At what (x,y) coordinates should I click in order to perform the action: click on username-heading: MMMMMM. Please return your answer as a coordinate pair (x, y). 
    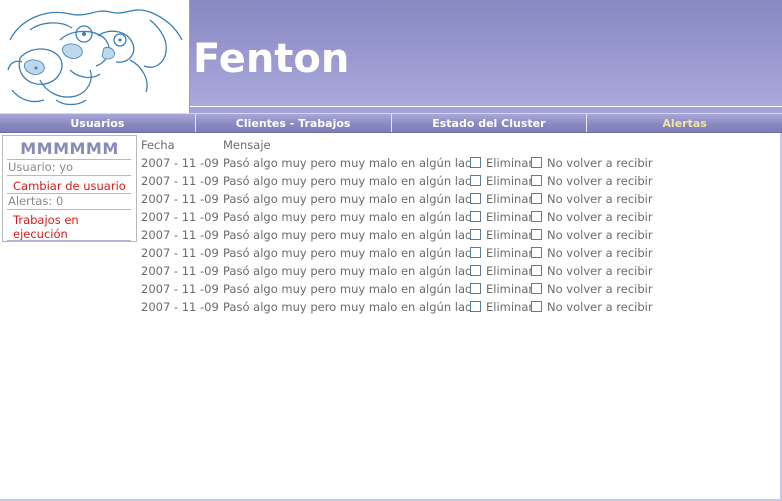
    Looking at the image, I should click on (69, 148).